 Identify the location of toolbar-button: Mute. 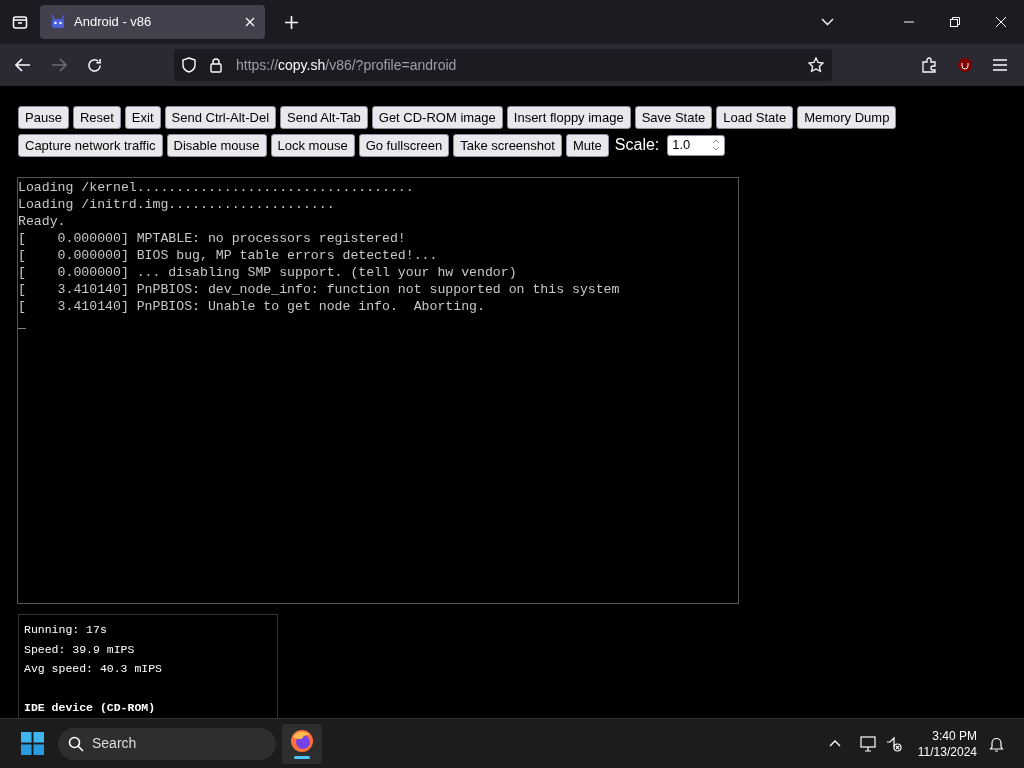
(587, 145).